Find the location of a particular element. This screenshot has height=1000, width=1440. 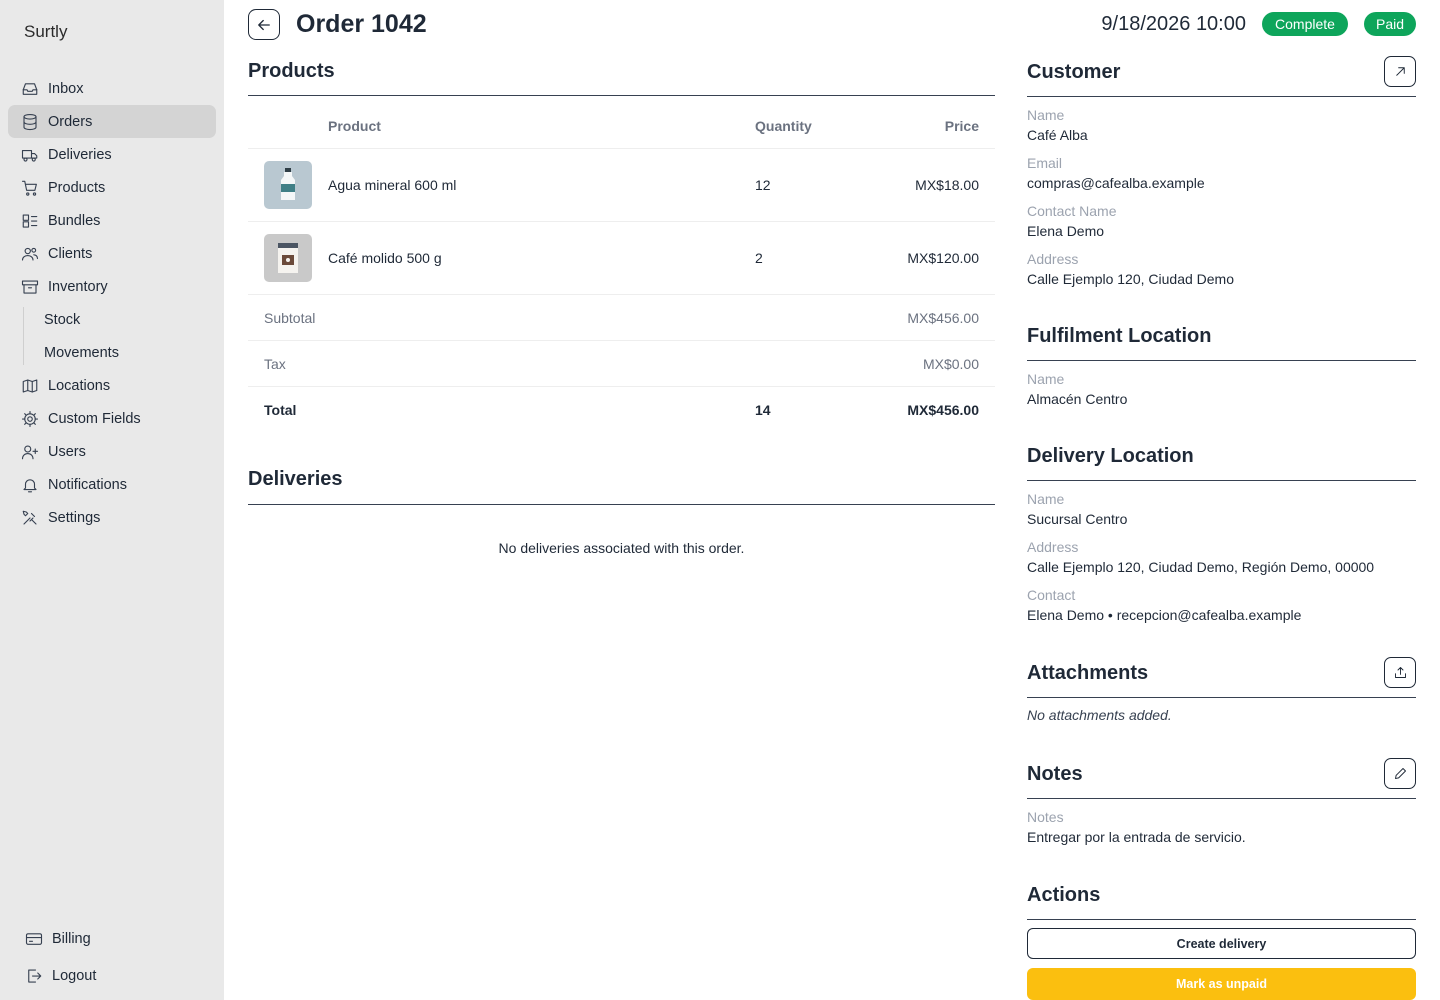

sidebar-item-deliveries: Deliveries is located at coordinates (112, 154).